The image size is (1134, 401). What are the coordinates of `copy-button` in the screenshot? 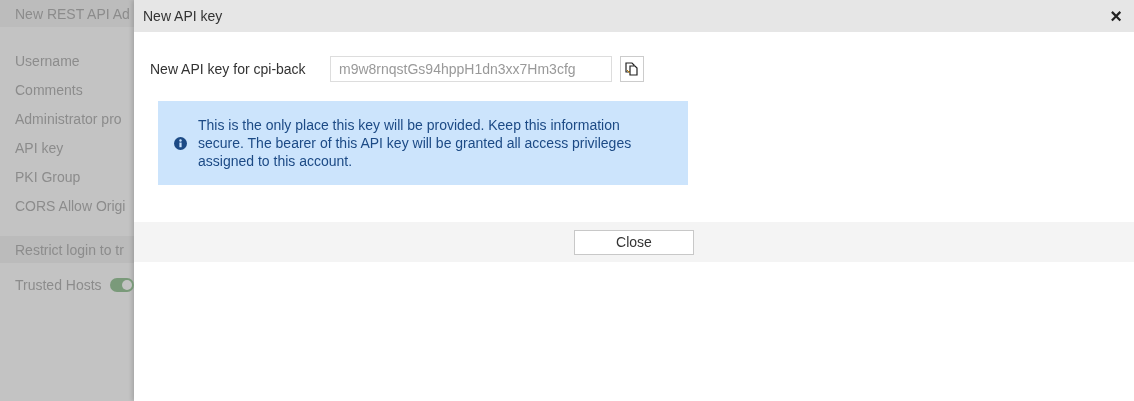 It's located at (632, 69).